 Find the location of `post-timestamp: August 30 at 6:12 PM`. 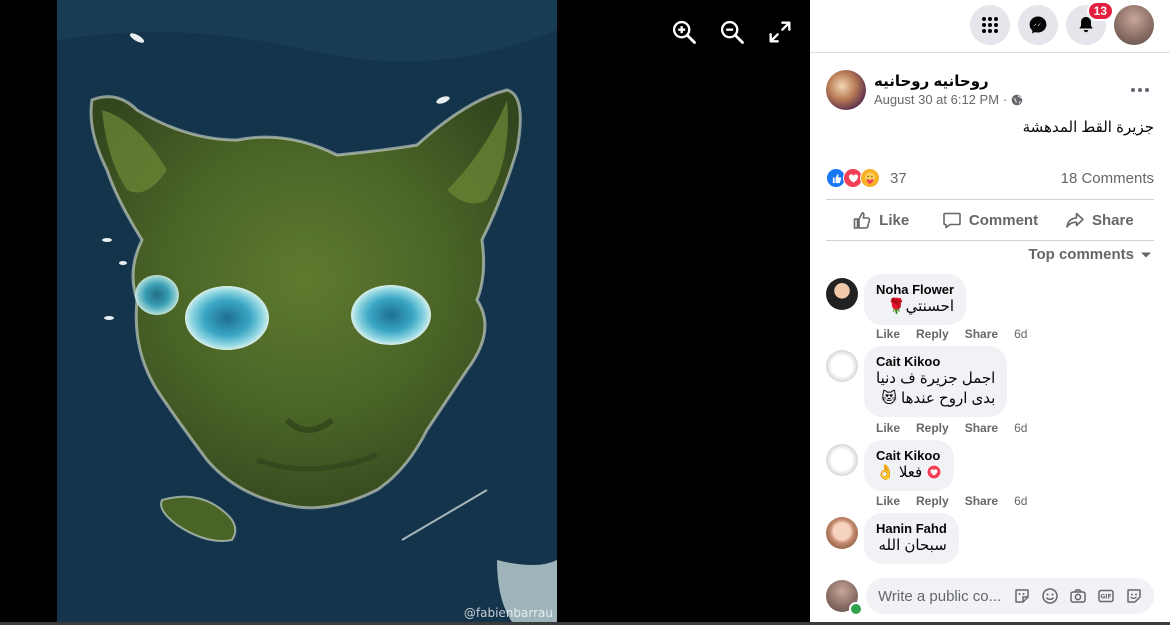

post-timestamp: August 30 at 6:12 PM is located at coordinates (936, 99).